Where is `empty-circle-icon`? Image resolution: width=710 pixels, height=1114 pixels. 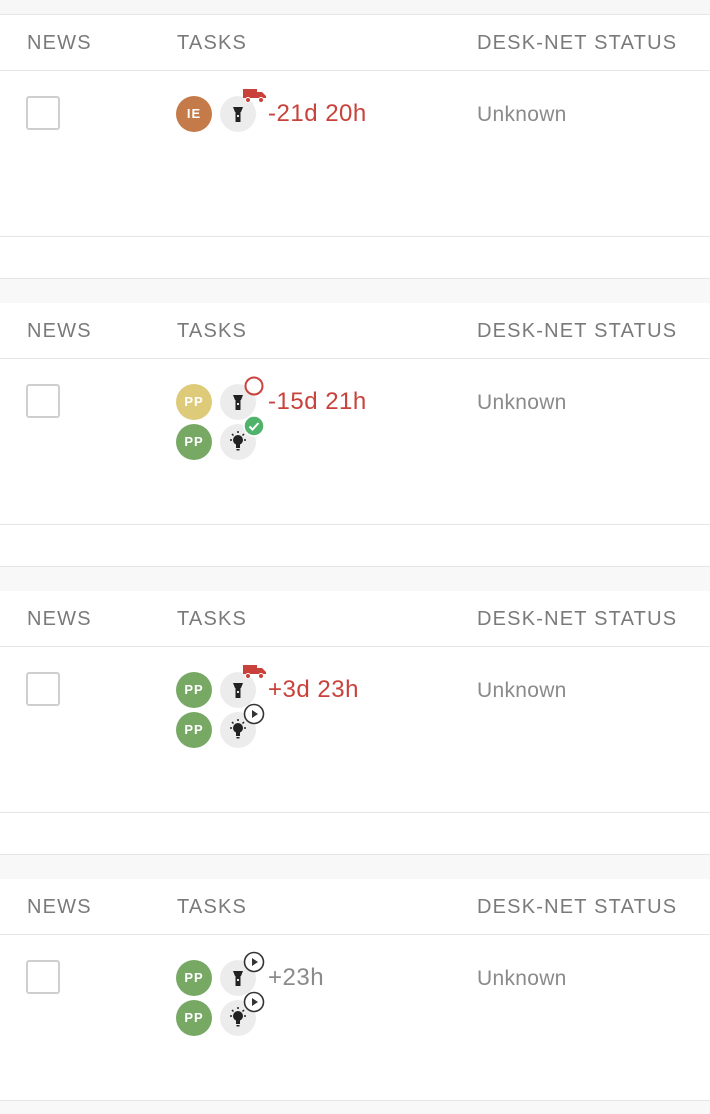
empty-circle-icon is located at coordinates (254, 388).